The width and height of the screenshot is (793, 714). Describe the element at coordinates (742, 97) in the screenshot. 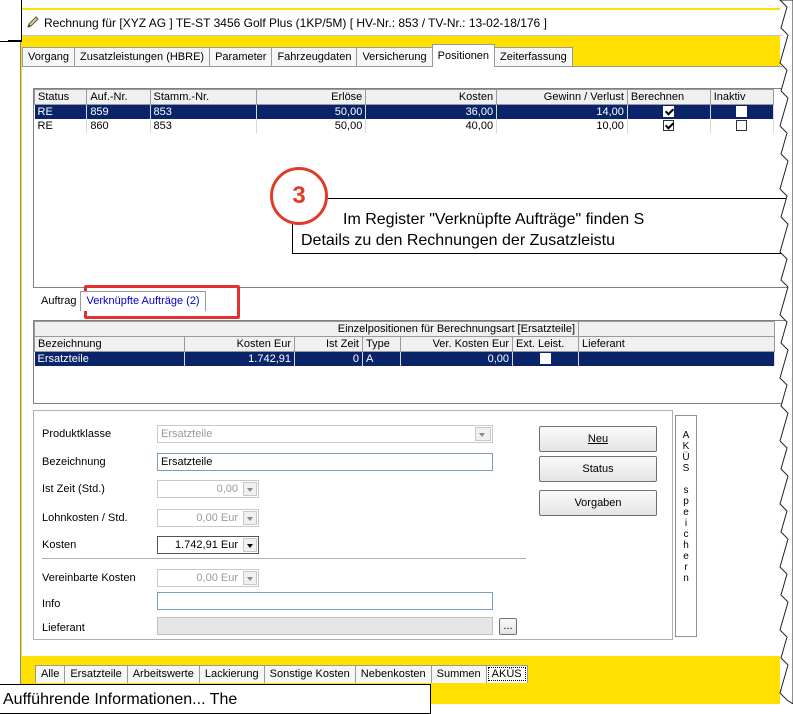

I see `column-header: Inaktiv` at that location.